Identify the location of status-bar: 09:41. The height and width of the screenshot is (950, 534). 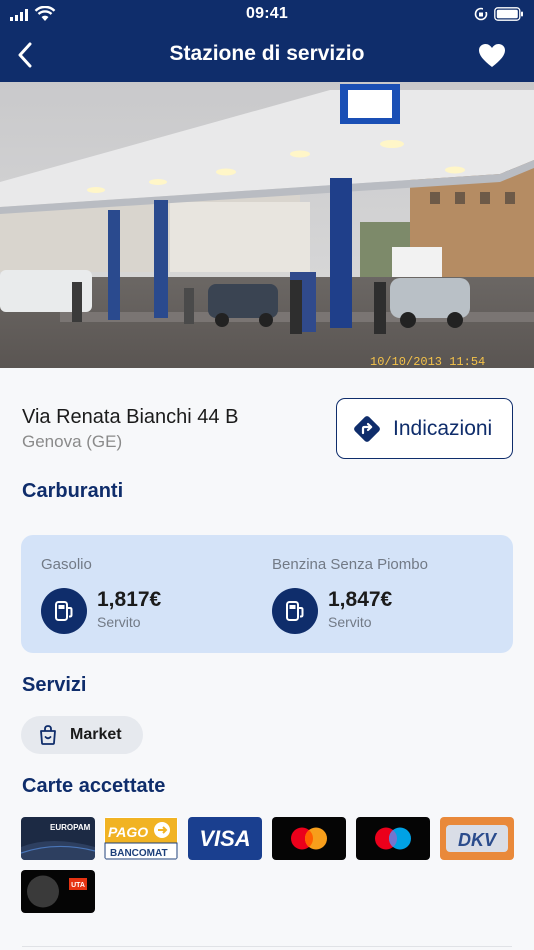
(267, 14).